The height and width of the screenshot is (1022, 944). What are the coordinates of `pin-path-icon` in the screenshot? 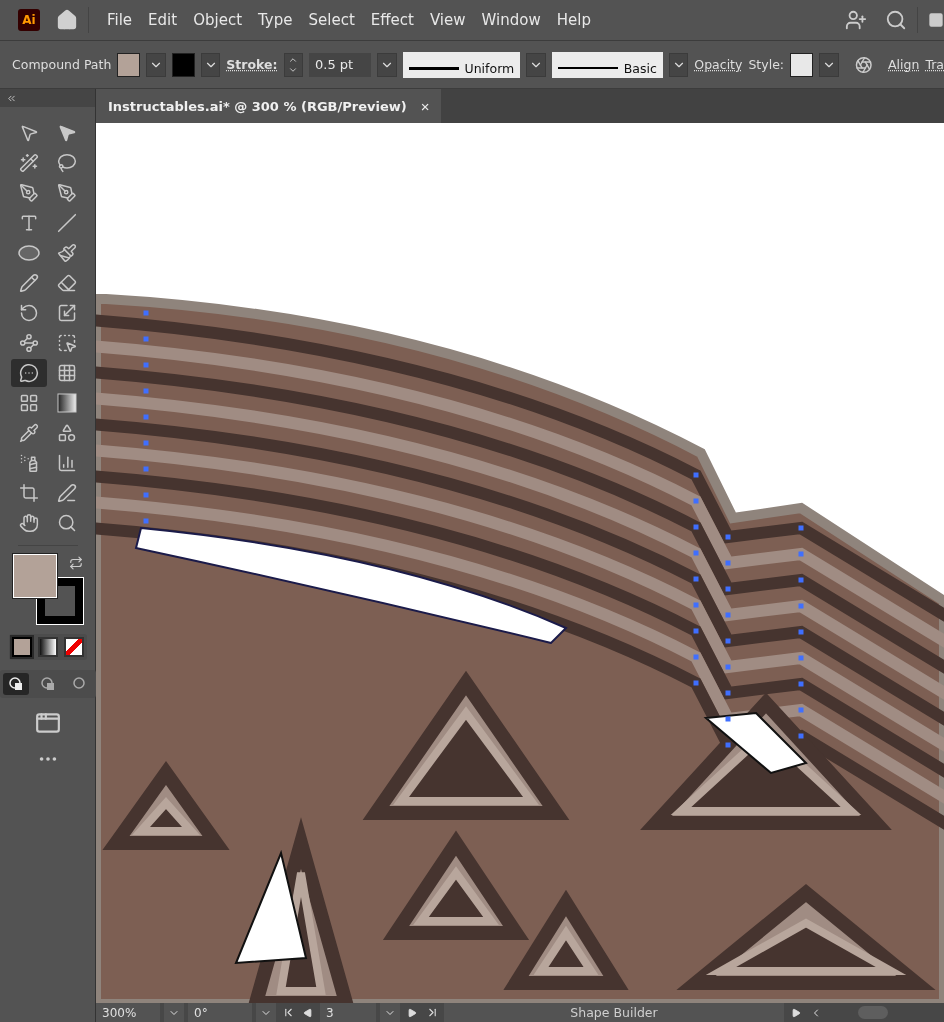 It's located at (28, 343).